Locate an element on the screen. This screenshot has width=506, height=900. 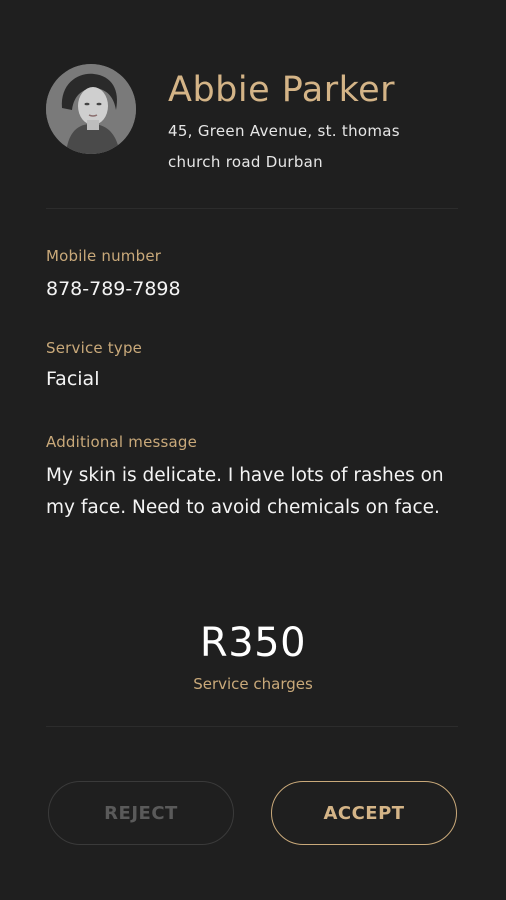
mobile-value: 878-789-7898 is located at coordinates (113, 289).